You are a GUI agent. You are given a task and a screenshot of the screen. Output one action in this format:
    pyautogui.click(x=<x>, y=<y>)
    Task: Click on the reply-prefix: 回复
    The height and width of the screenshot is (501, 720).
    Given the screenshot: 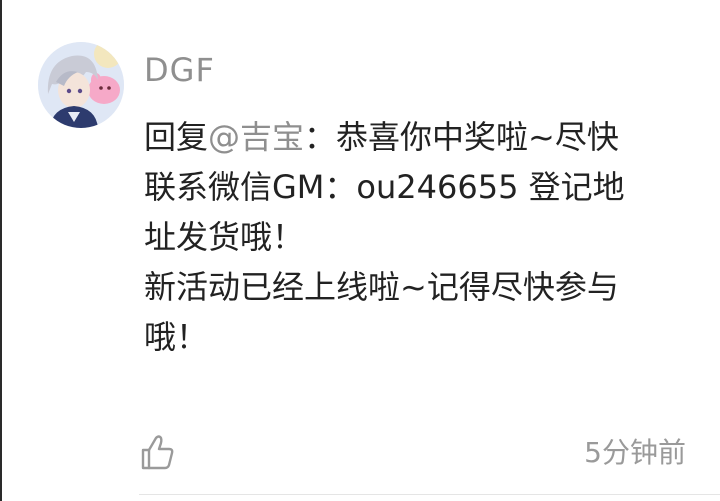 What is the action you would take?
    pyautogui.click(x=176, y=137)
    